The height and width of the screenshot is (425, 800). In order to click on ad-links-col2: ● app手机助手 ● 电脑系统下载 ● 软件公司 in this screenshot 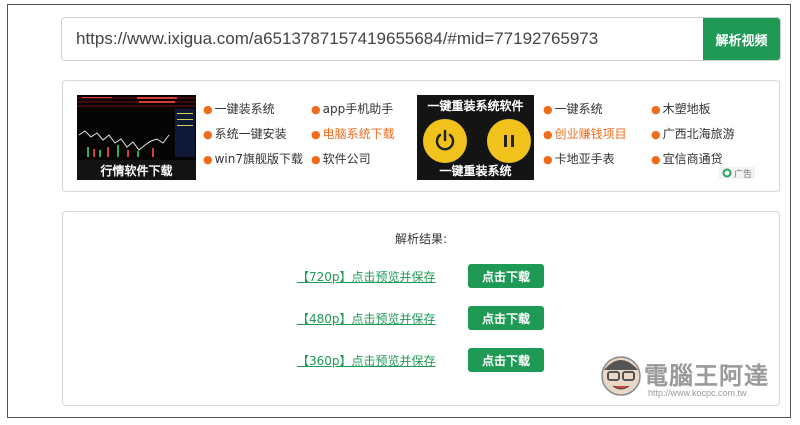, I will do `click(353, 134)`.